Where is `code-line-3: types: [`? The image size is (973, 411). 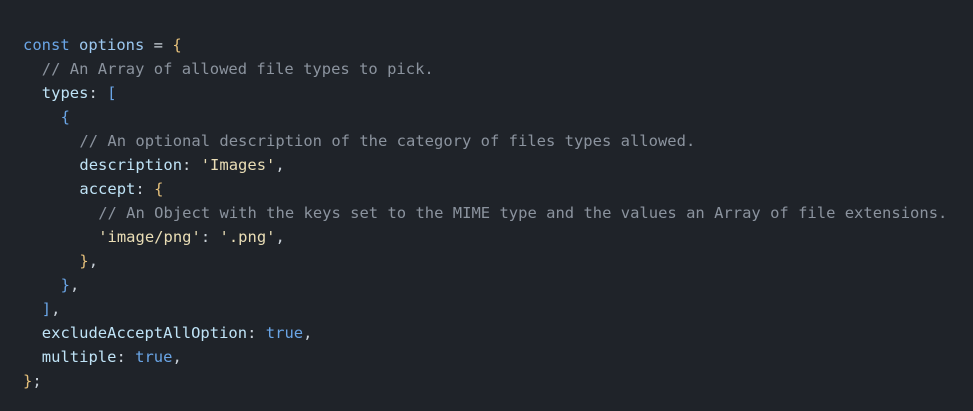 code-line-3: types: [ is located at coordinates (485, 93).